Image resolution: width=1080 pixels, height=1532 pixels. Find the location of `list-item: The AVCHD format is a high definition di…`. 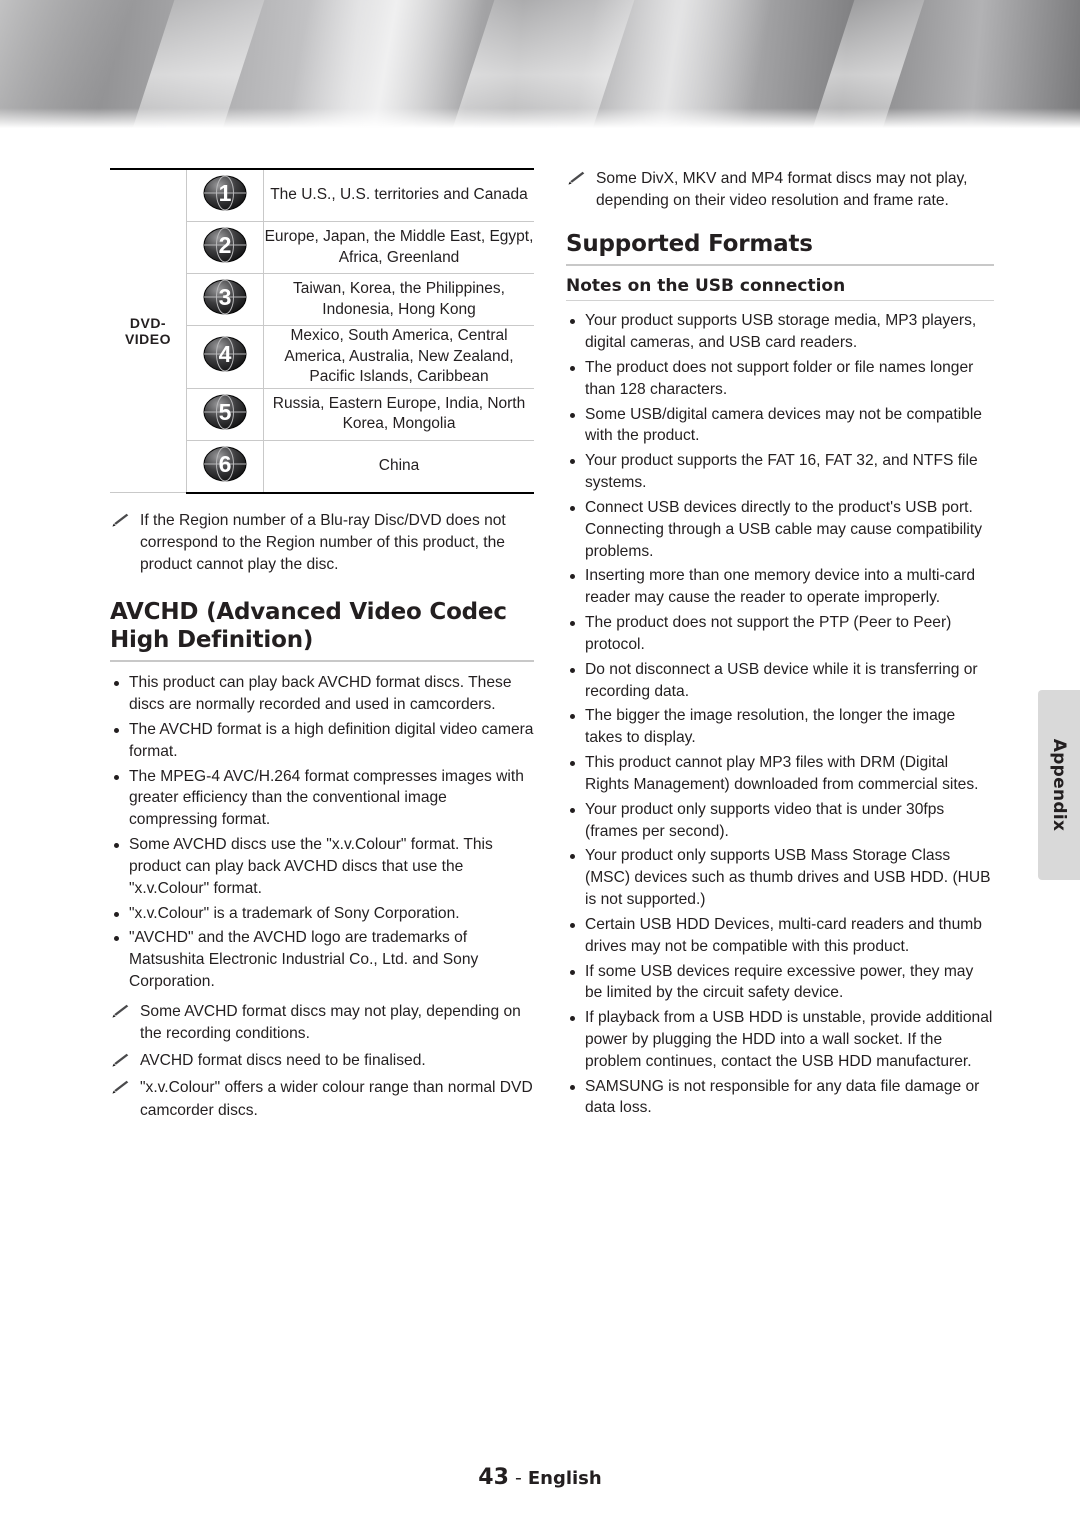

list-item: The AVCHD format is a high definition di… is located at coordinates (322, 741).